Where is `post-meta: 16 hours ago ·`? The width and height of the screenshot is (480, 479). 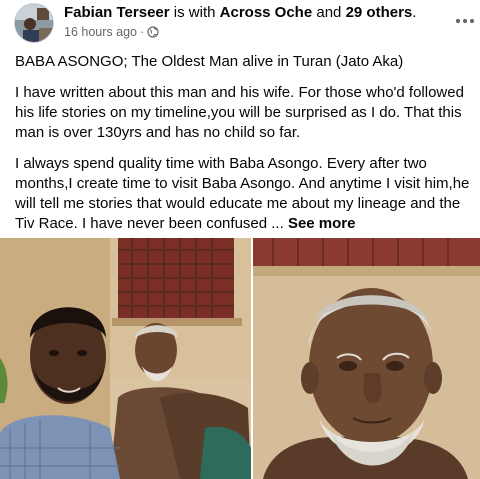 post-meta: 16 hours ago · is located at coordinates (111, 33).